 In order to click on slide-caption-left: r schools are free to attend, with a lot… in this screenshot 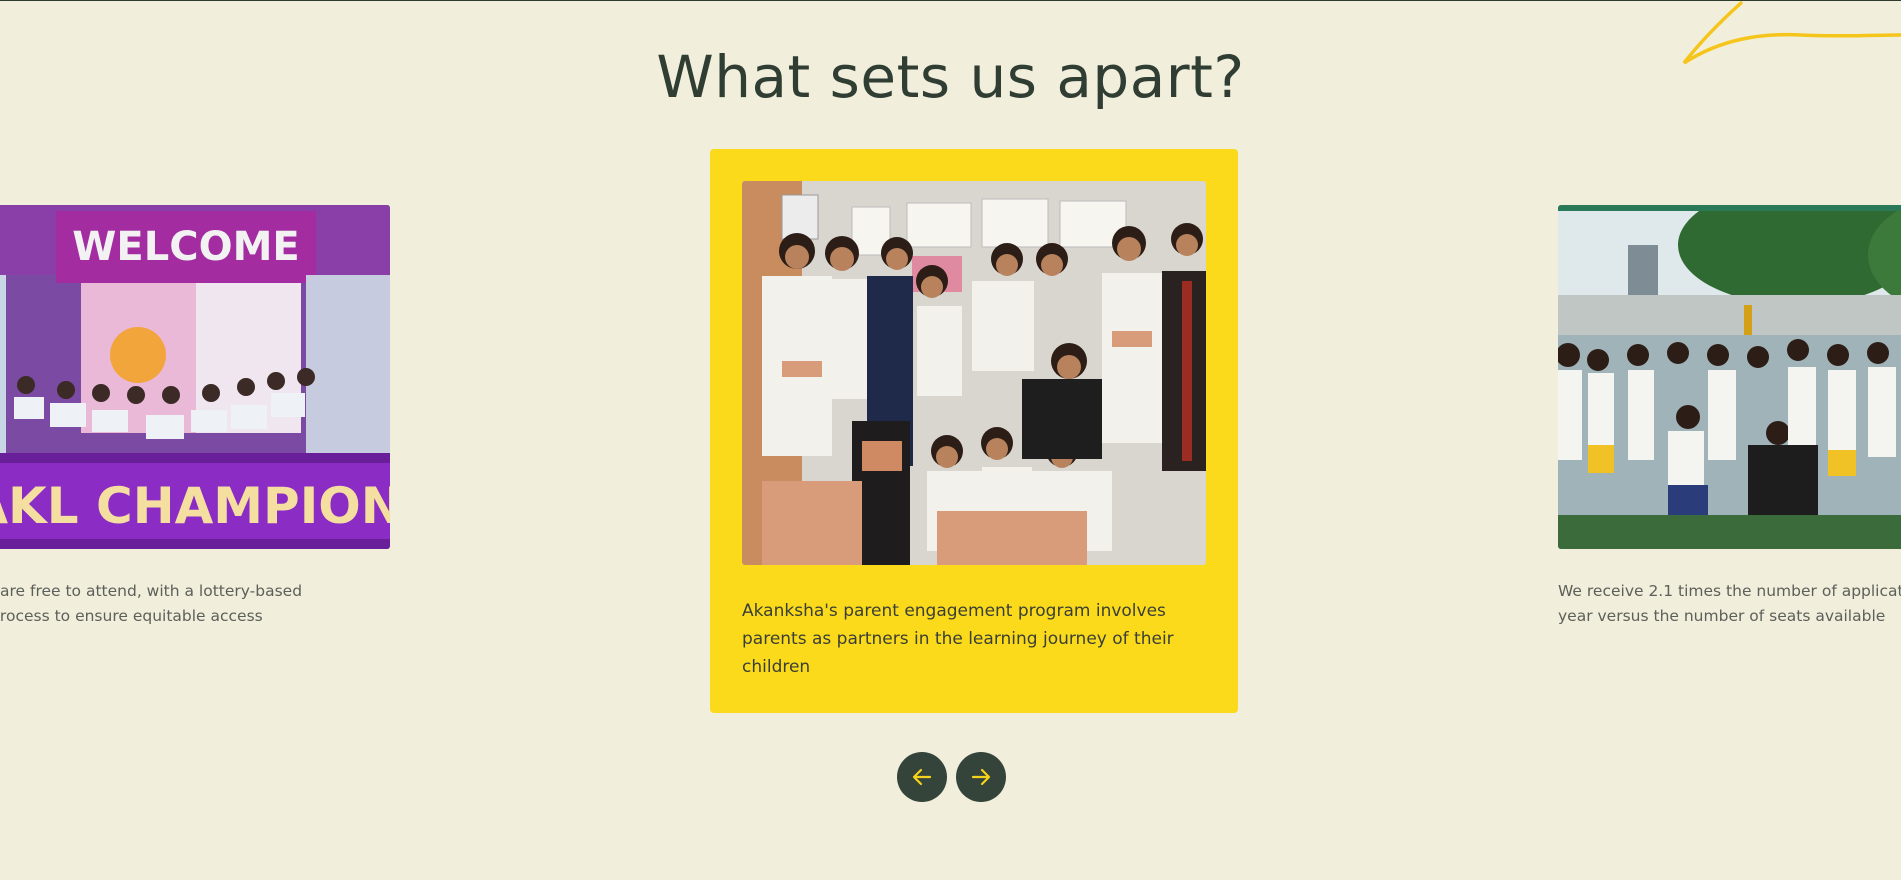, I will do `click(195, 604)`.